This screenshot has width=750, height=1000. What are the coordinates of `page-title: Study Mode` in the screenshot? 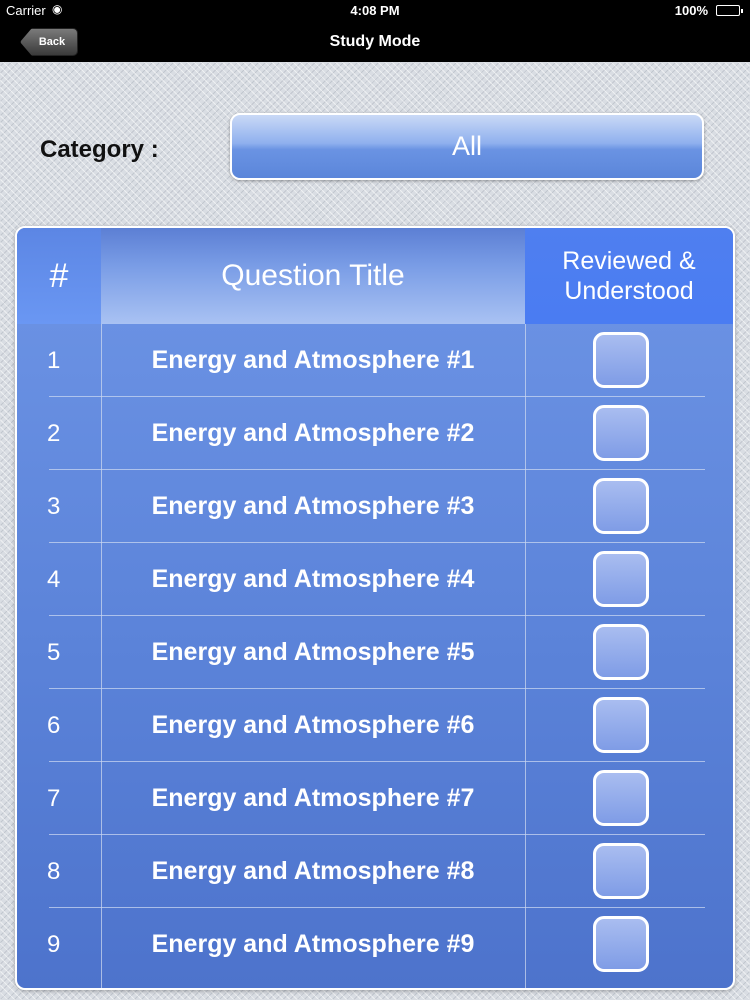 It's located at (375, 41).